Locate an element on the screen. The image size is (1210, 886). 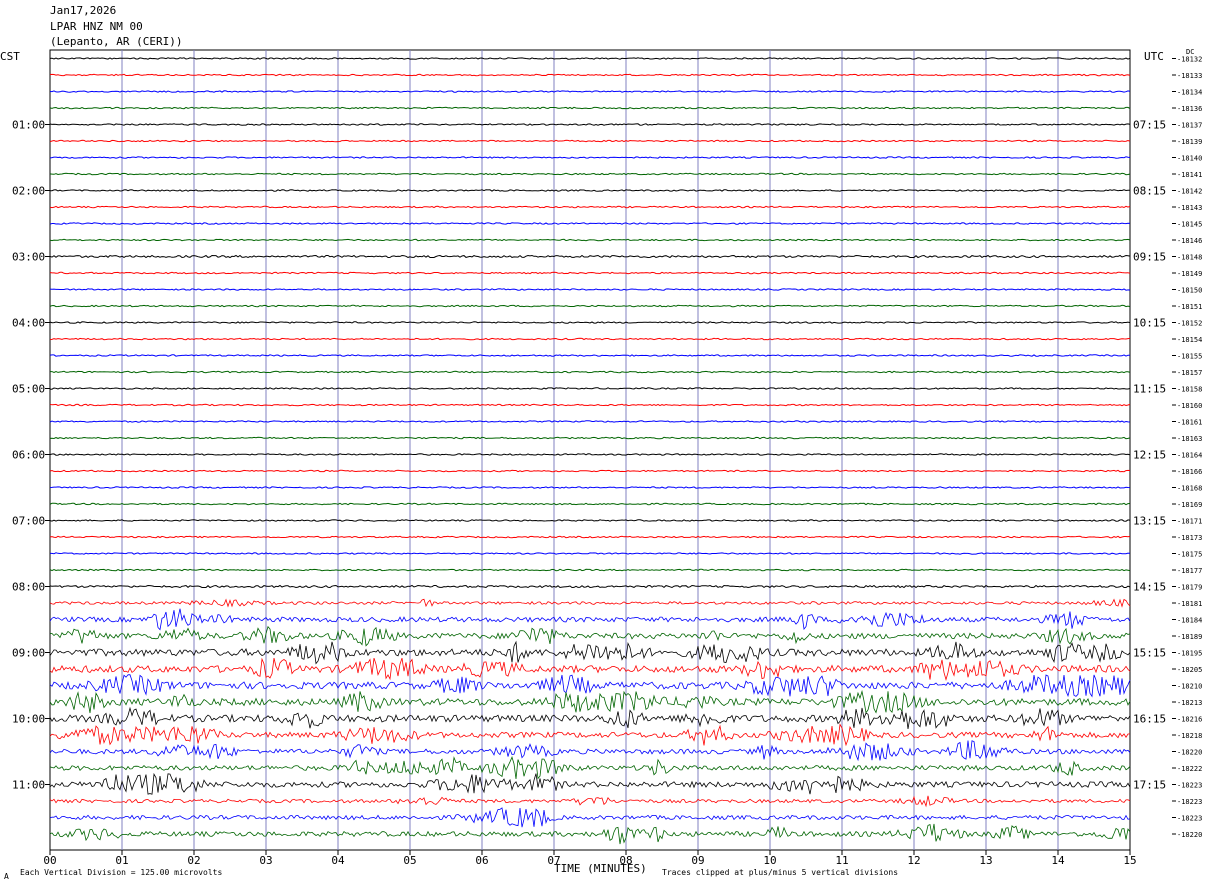
right-hour-label: 14:15 is located at coordinates (1149, 587).